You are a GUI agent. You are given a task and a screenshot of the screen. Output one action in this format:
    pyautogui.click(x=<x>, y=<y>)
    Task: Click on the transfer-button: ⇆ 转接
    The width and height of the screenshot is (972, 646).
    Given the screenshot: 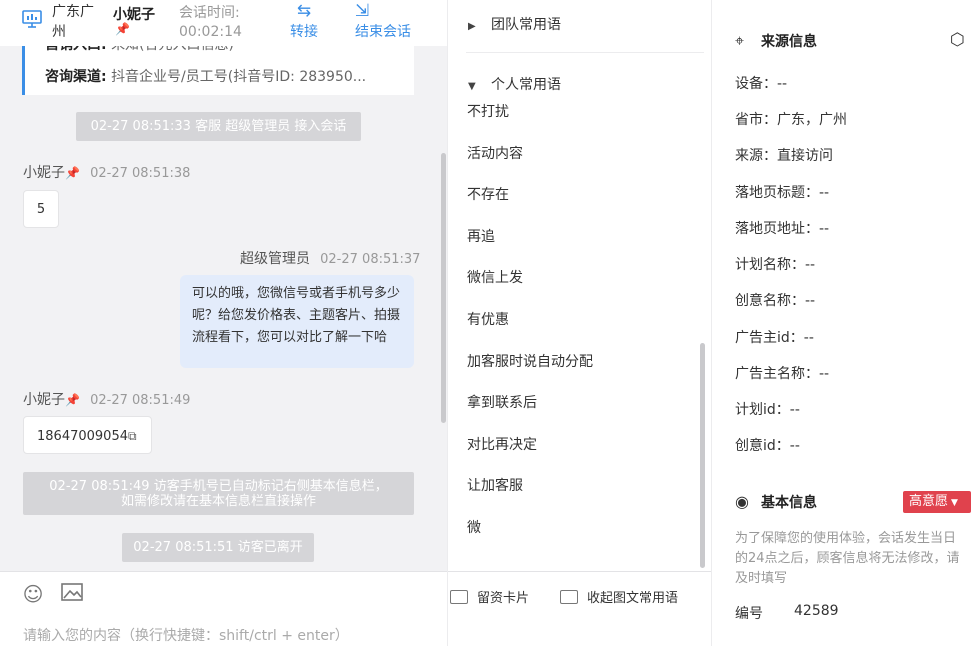 What is the action you would take?
    pyautogui.click(x=304, y=21)
    